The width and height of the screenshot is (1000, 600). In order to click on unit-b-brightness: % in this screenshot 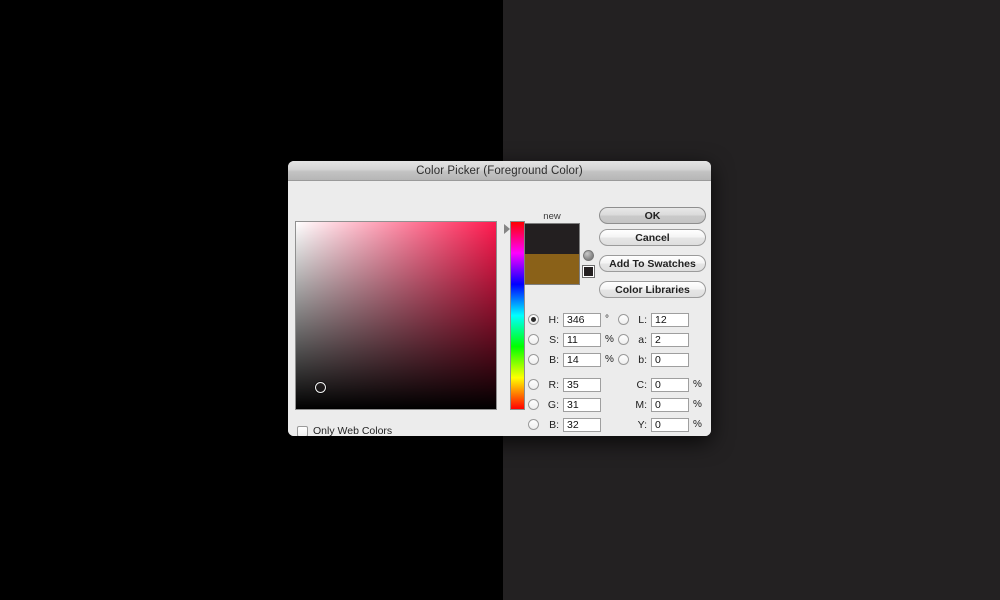, I will do `click(609, 359)`.